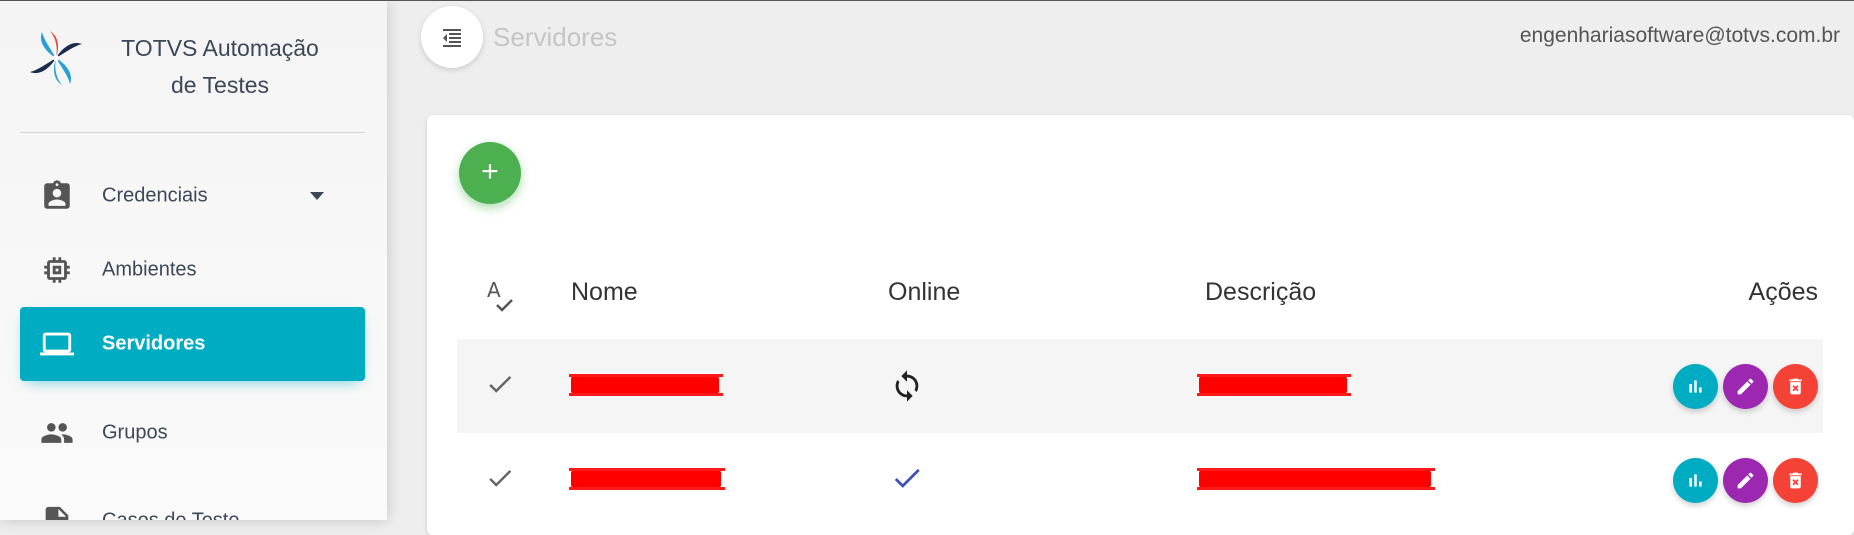 This screenshot has height=535, width=1854. I want to click on sidebar-item-servidores: Servidores, so click(192, 344).